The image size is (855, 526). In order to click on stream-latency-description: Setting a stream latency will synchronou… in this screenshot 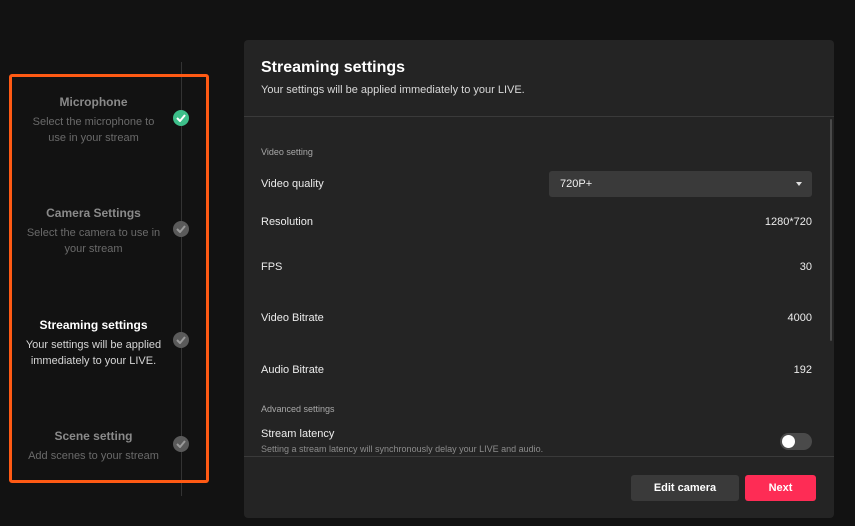, I will do `click(402, 449)`.